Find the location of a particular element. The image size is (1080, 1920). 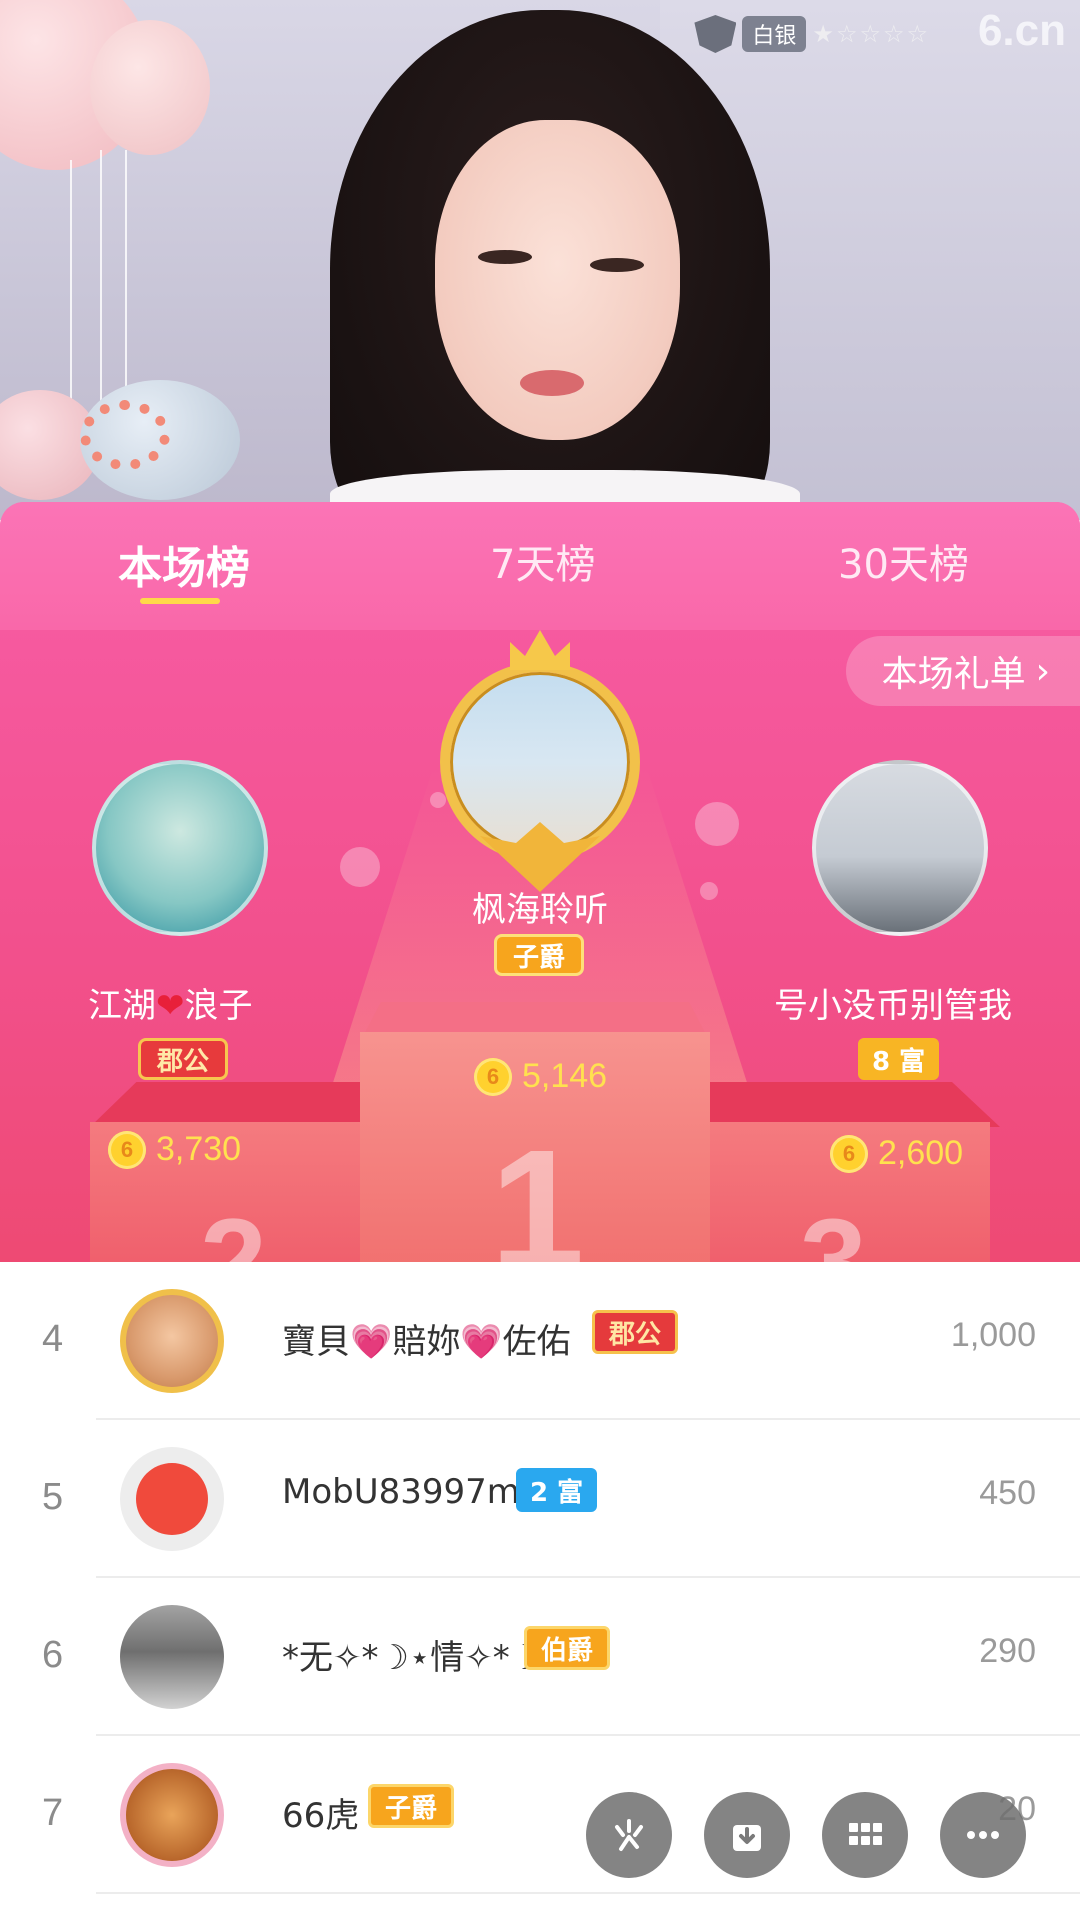

anchor-level-badge: 白银 ★☆☆☆☆ is located at coordinates (812, 34).